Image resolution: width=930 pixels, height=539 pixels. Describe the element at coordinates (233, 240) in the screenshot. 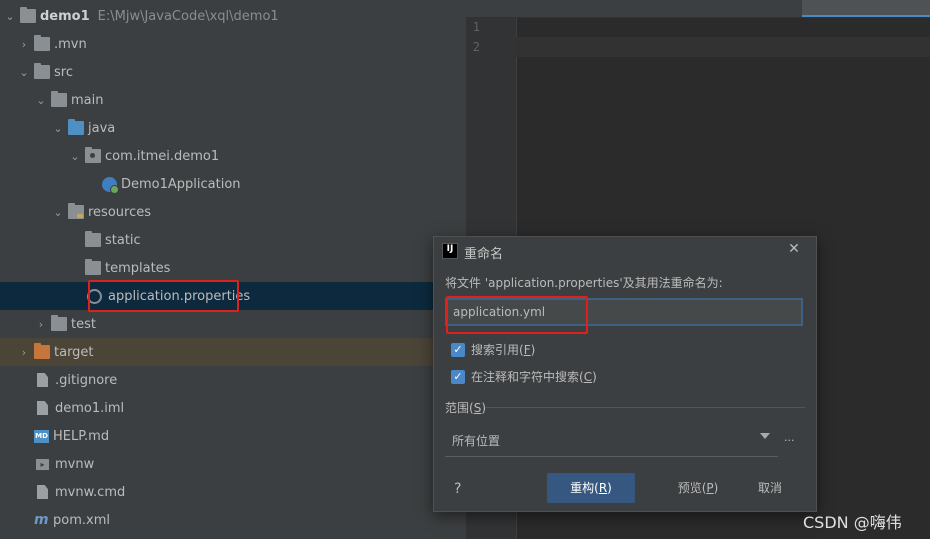

I see `tree-item-static: static` at that location.